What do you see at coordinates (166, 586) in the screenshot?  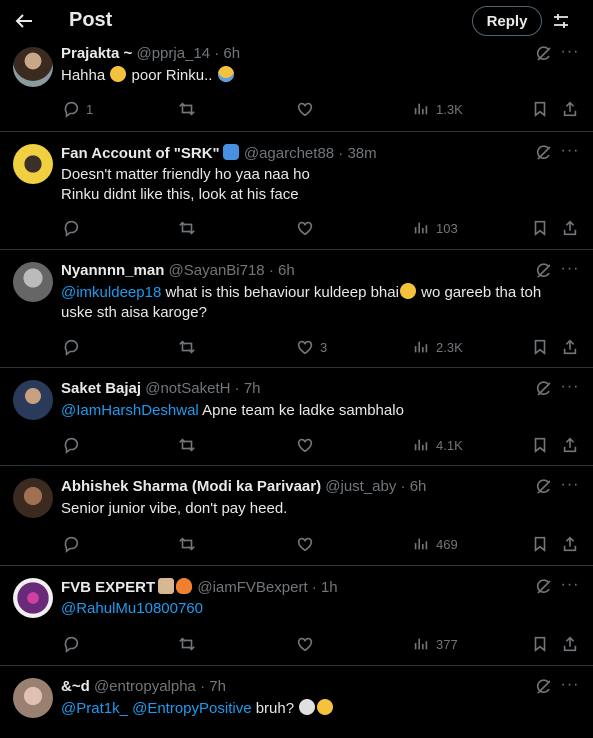 I see `llama-emoji-icon` at bounding box center [166, 586].